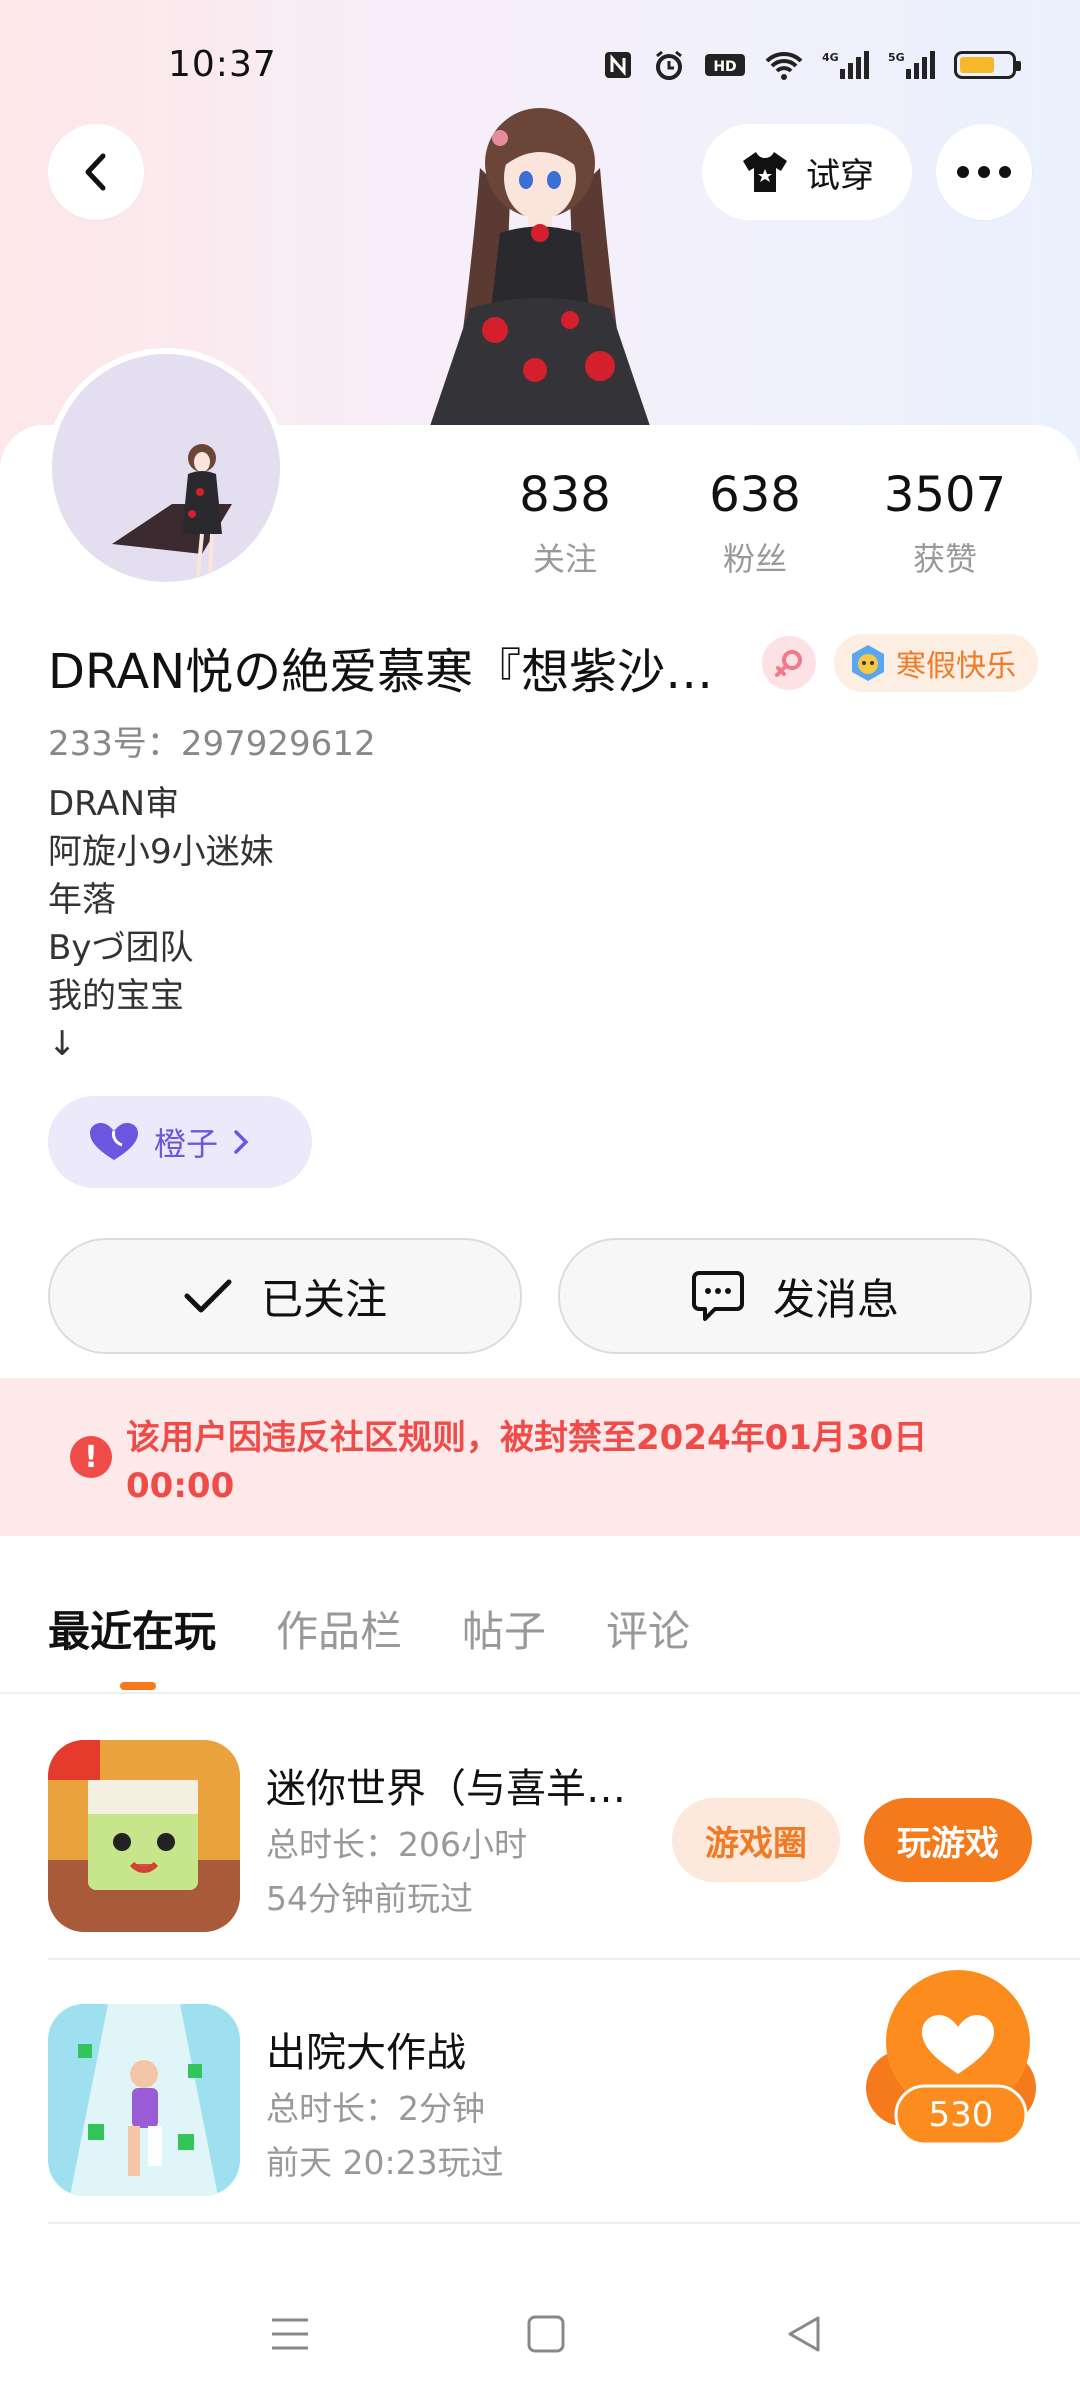 The image size is (1080, 2400). Describe the element at coordinates (830, 57) in the screenshot. I see `svg-text: 4G` at that location.